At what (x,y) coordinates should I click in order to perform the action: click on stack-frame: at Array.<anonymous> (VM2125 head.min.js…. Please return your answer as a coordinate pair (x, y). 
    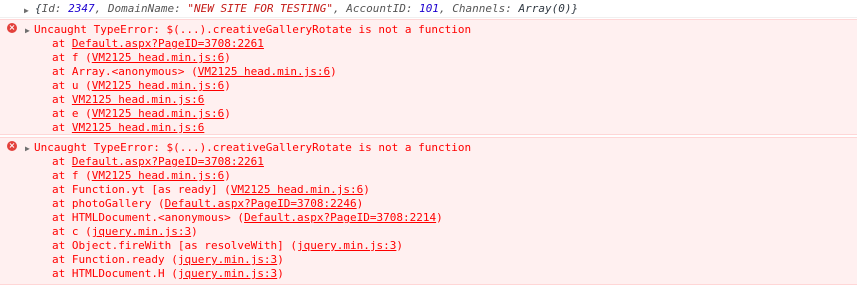
    Looking at the image, I should click on (194, 71).